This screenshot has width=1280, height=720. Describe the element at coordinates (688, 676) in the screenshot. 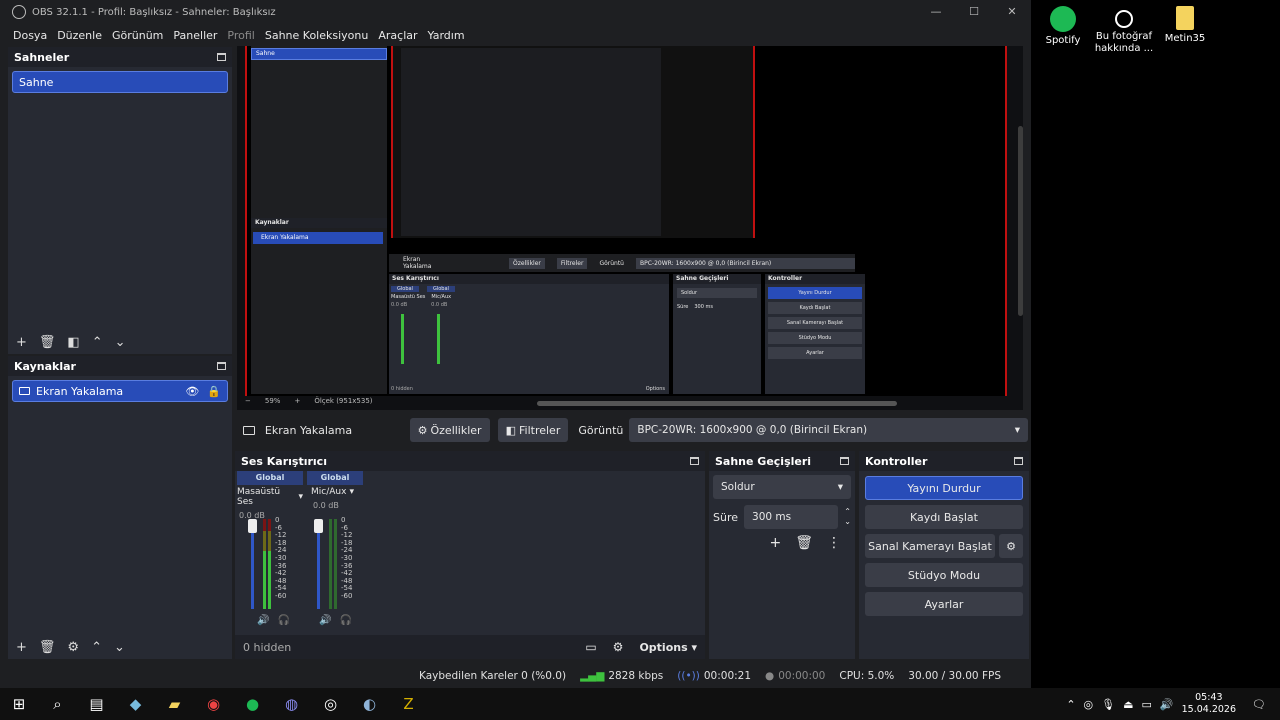

I see `stream-icon: ((•))` at that location.